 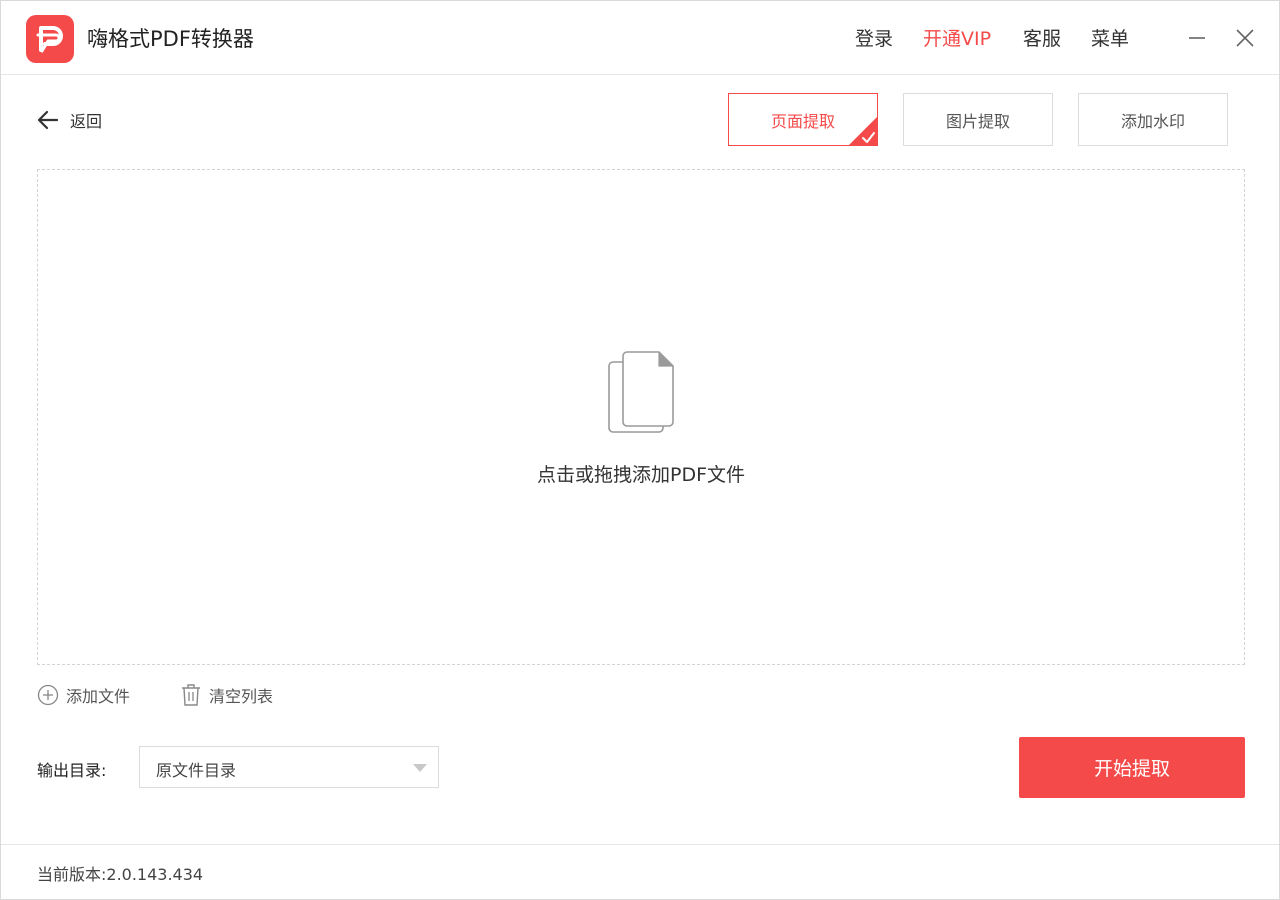 I want to click on tab-page-extract: 页面提取, so click(x=803, y=119).